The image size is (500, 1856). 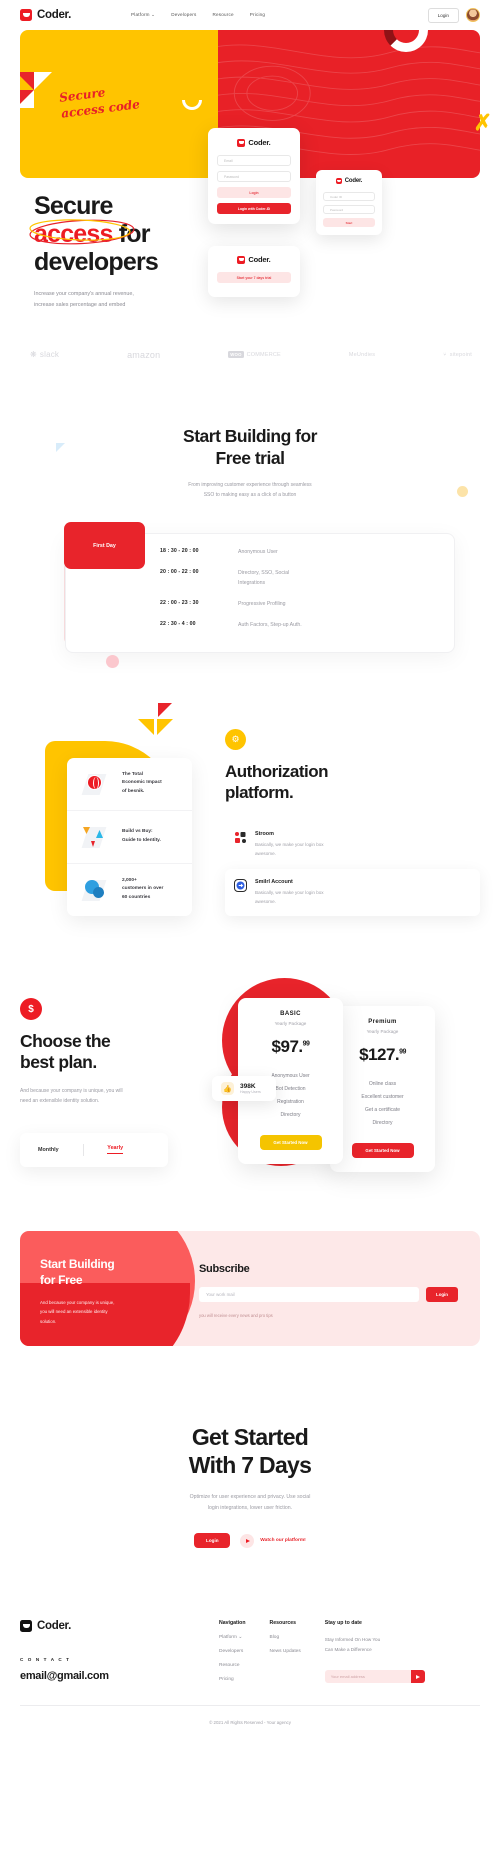 What do you see at coordinates (129, 890) in the screenshot?
I see `list-item: 2,000+ customers in over 60 countries` at bounding box center [129, 890].